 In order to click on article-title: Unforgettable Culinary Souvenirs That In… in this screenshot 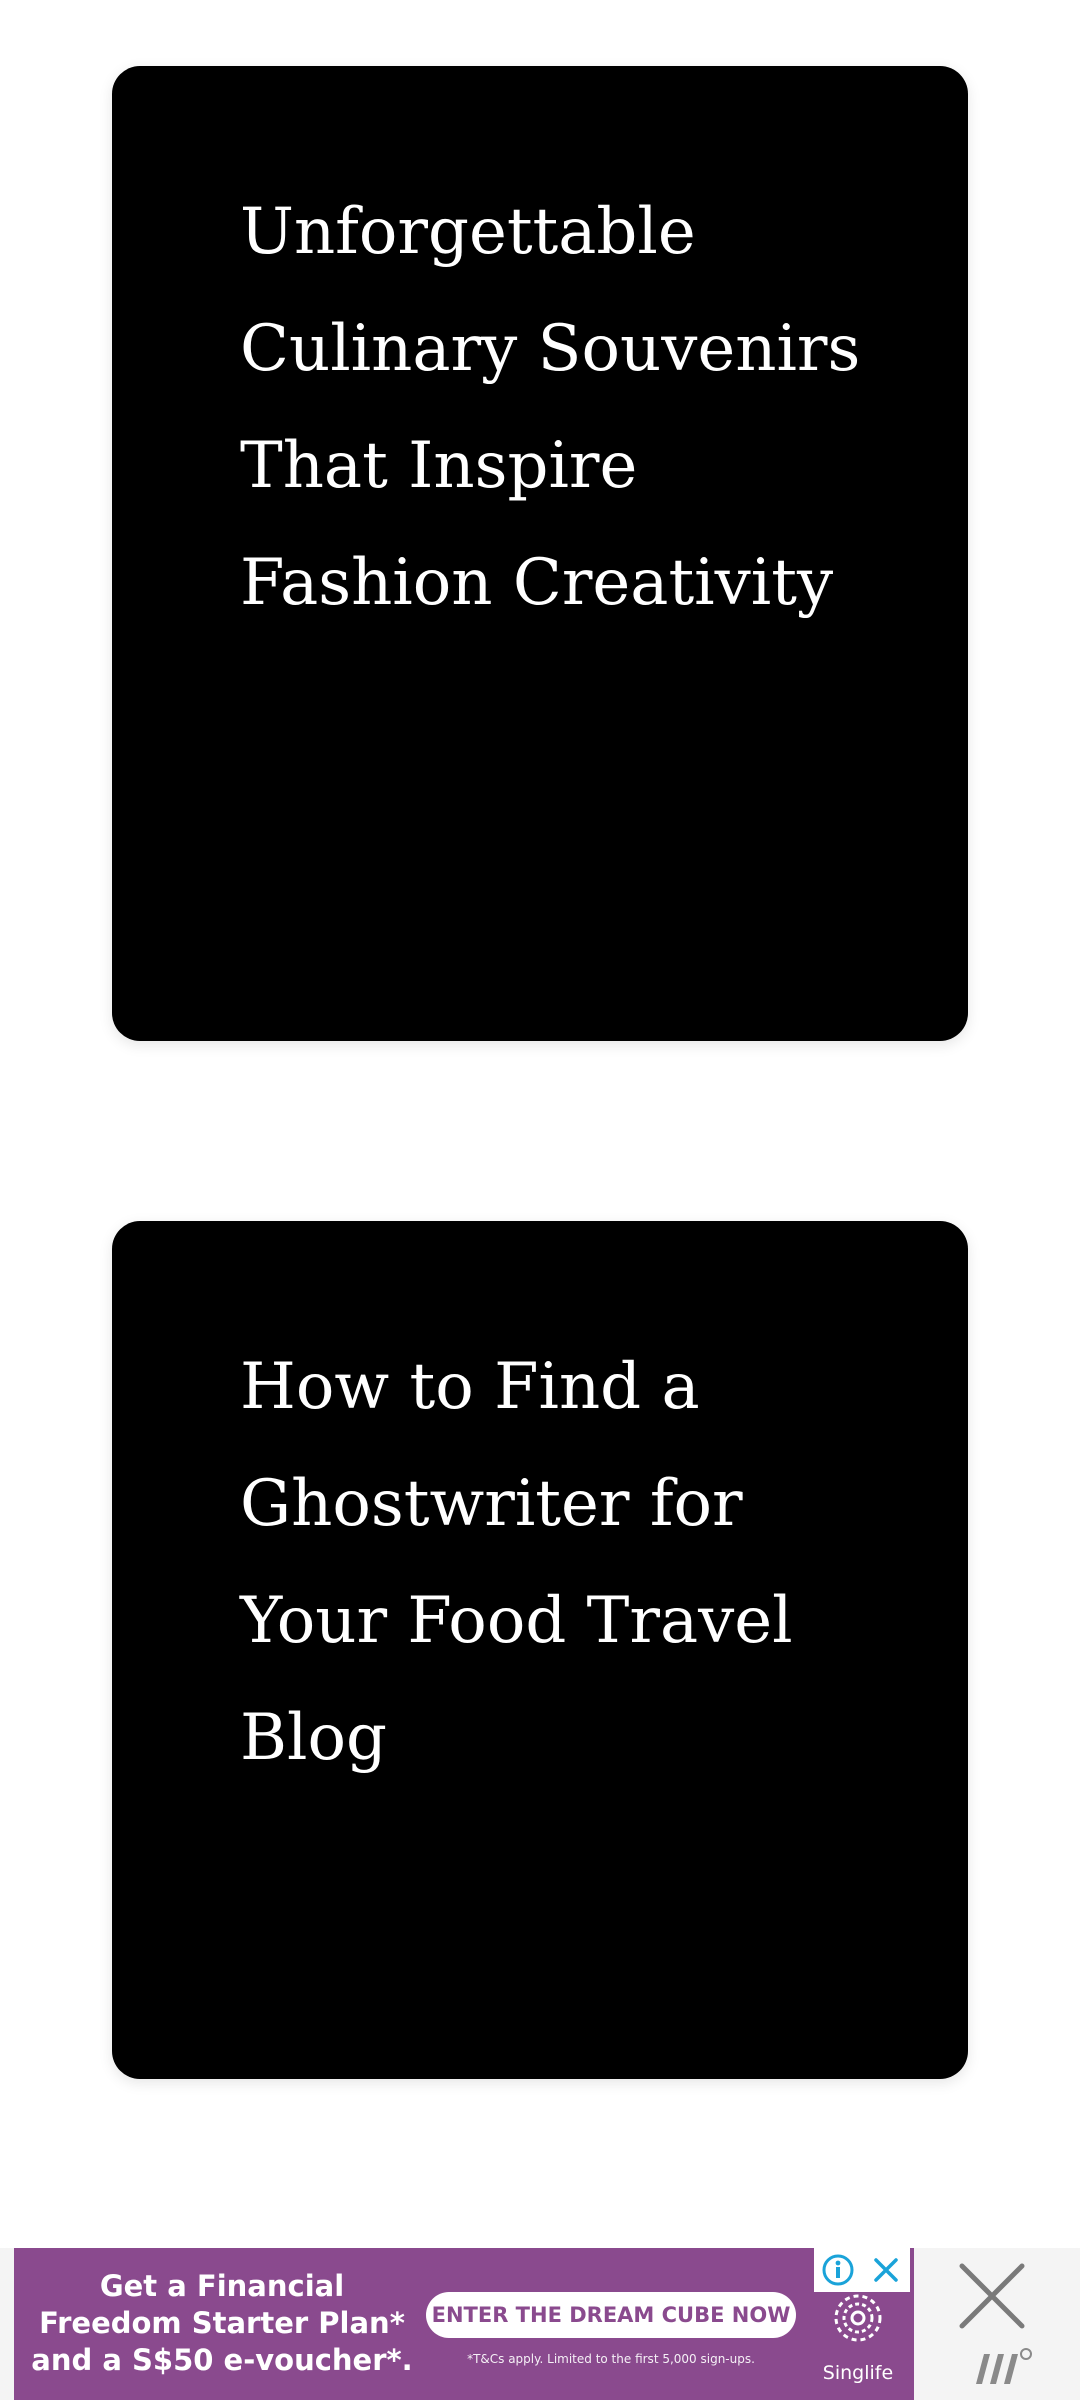, I will do `click(560, 408)`.